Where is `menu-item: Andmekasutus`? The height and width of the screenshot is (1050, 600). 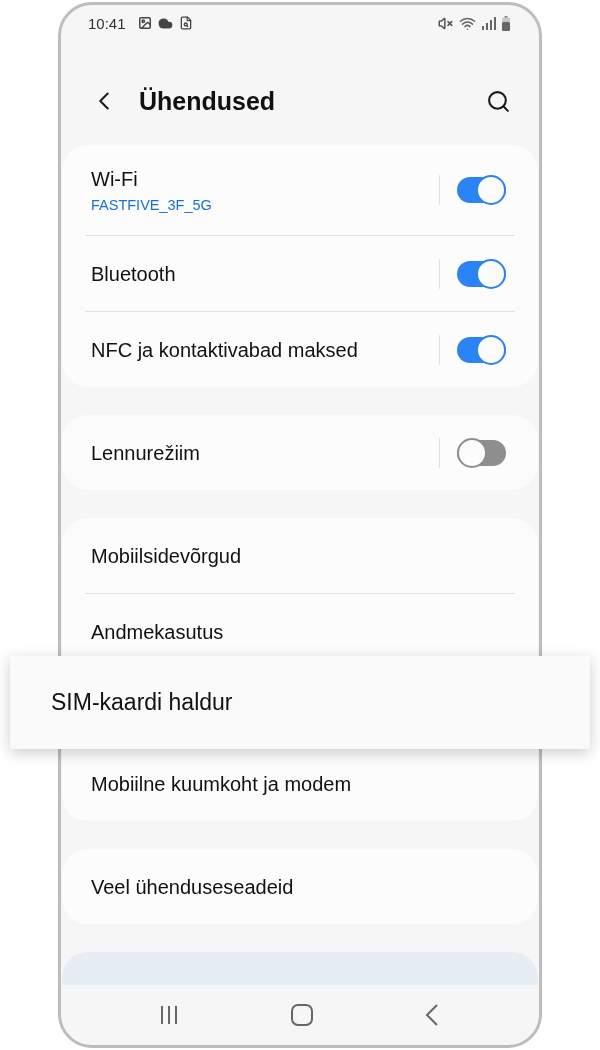
menu-item: Andmekasutus is located at coordinates (157, 631).